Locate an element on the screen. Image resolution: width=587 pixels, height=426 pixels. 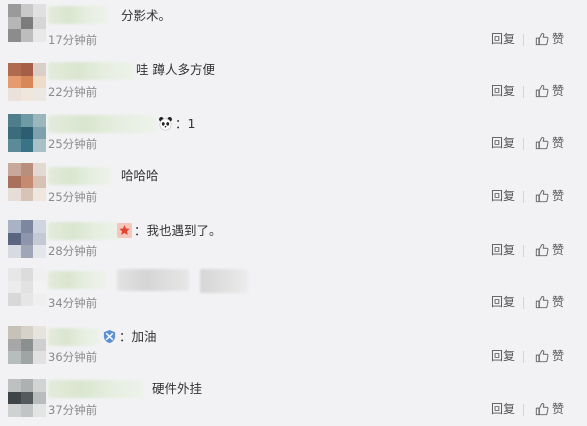
comment-text: ：加油 is located at coordinates (129, 337).